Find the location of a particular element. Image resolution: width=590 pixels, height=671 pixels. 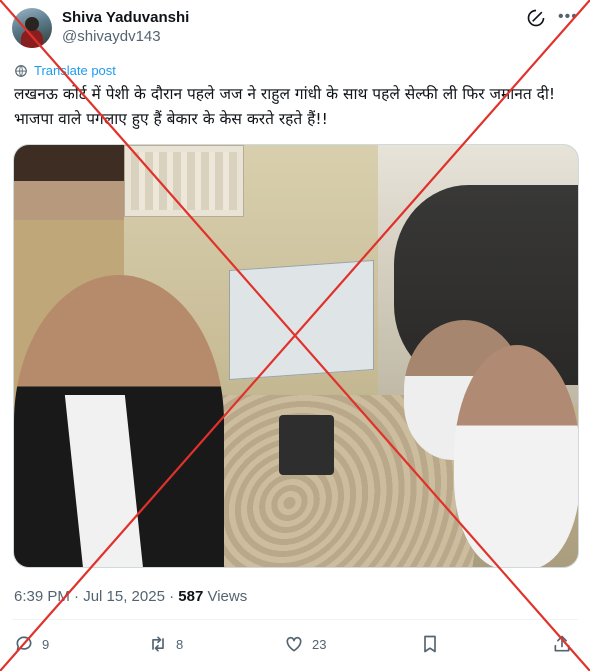

more-options-icon: ••• is located at coordinates (568, 18).